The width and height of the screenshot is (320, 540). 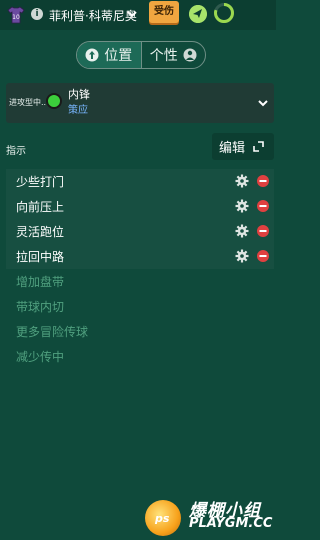 I want to click on instruction-item-available: 减少传中, so click(x=140, y=356).